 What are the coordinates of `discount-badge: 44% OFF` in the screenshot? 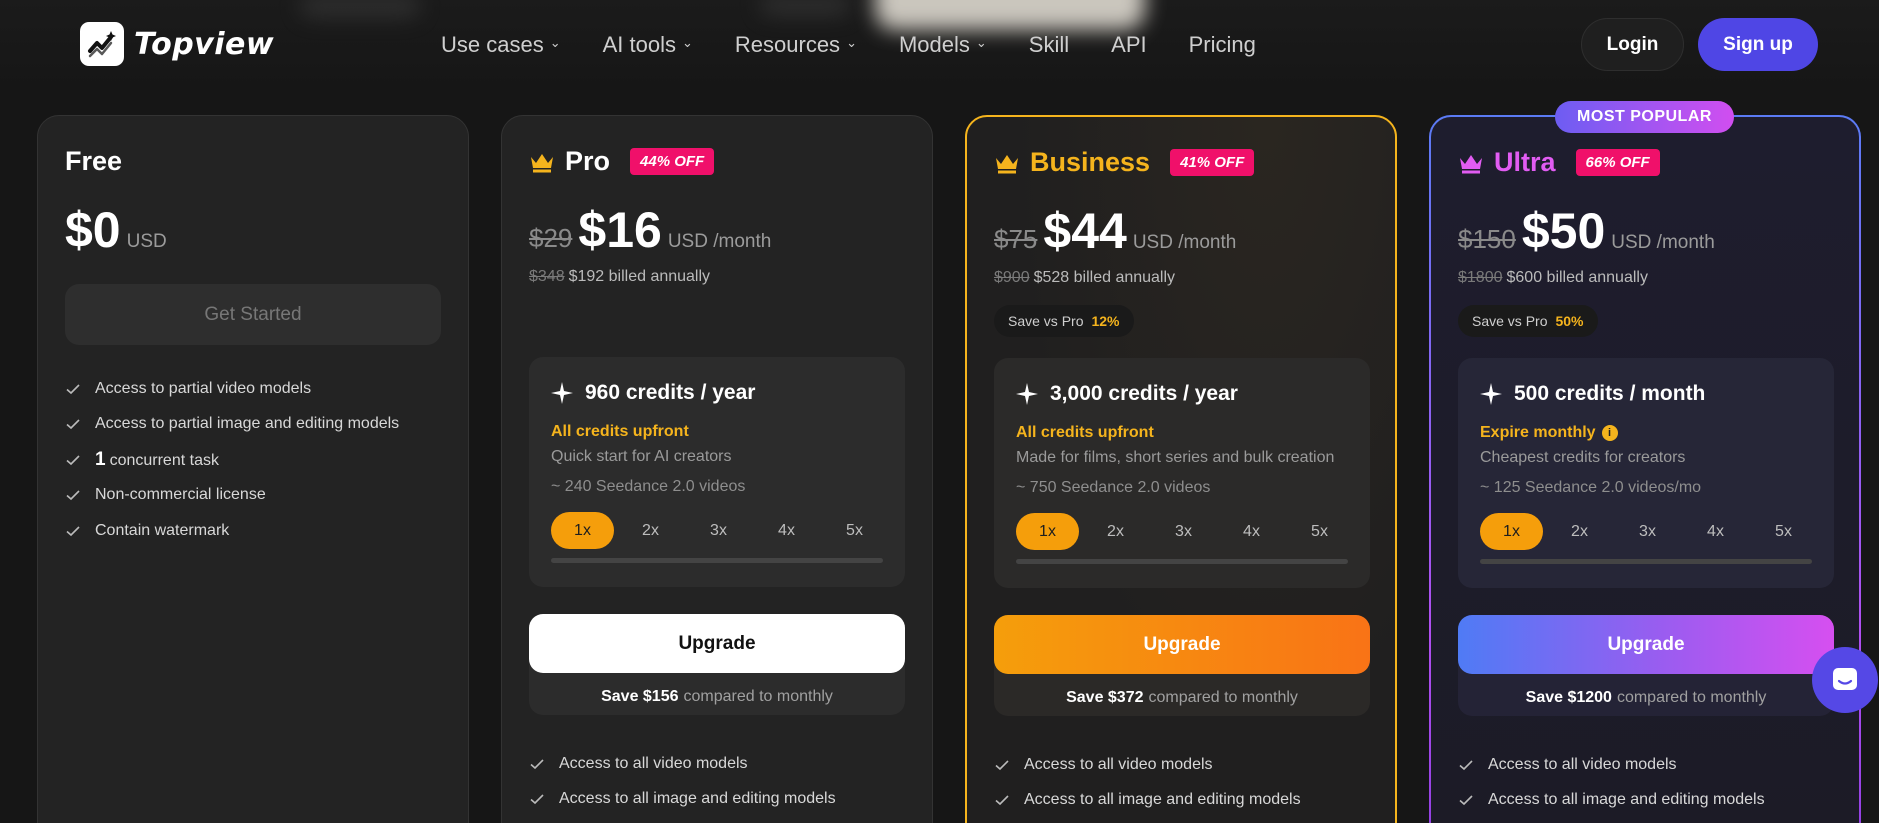 It's located at (672, 161).